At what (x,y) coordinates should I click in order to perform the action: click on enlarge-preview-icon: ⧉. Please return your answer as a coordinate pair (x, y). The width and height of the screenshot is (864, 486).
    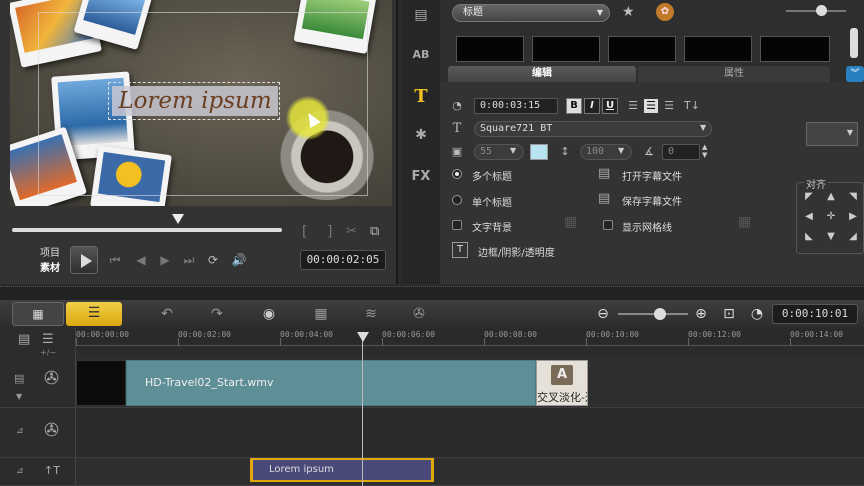
    Looking at the image, I should click on (374, 231).